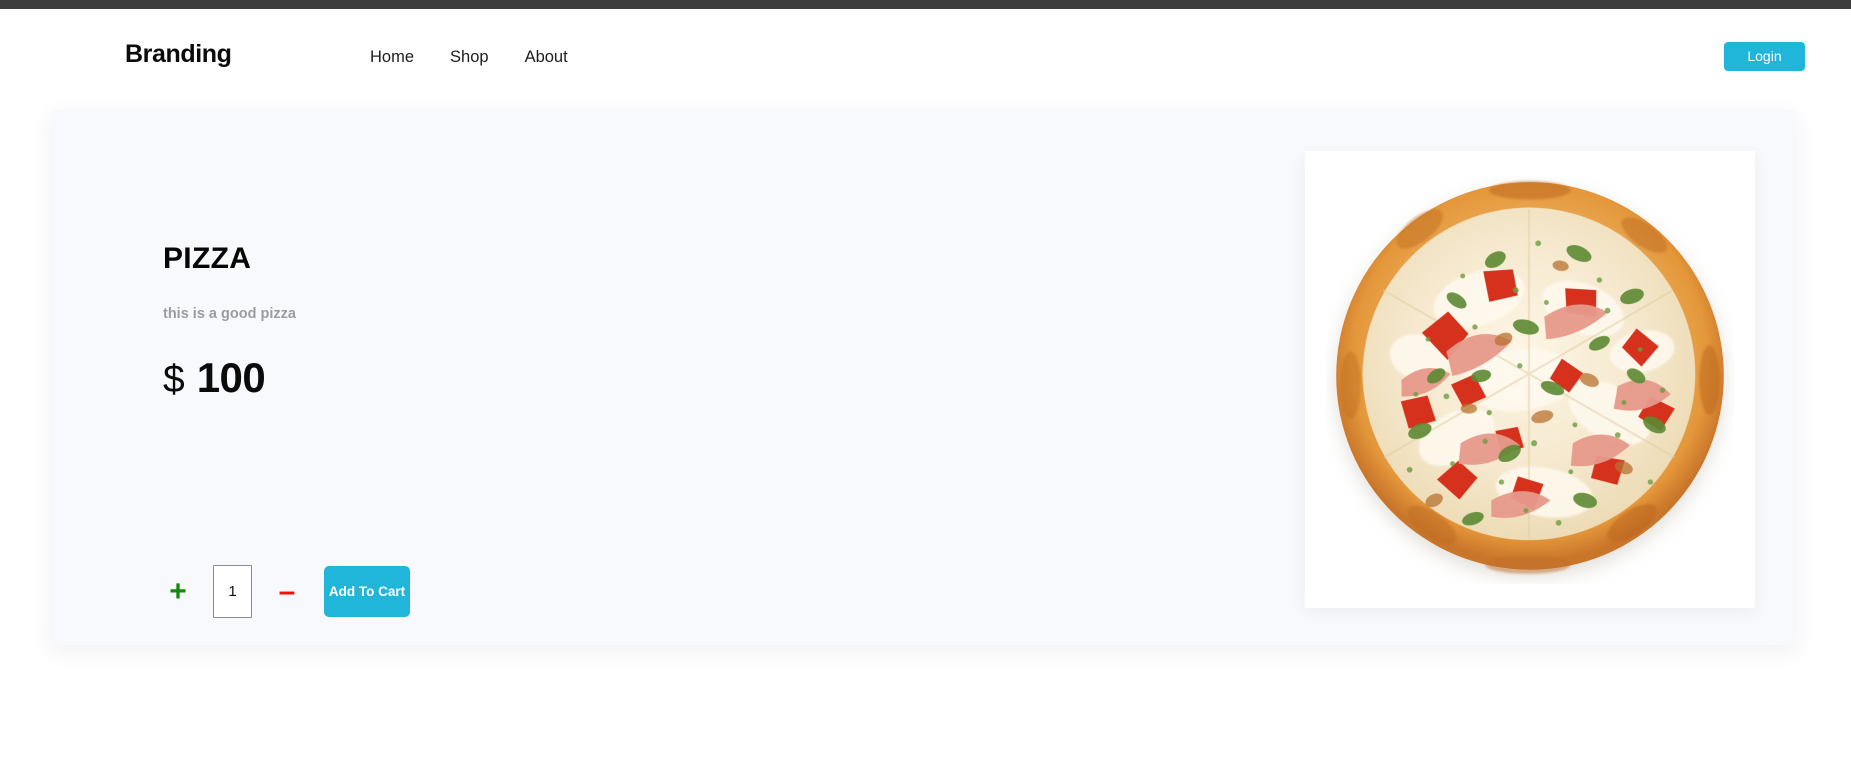 The width and height of the screenshot is (1851, 758). I want to click on decrement-quantity-button: –, so click(287, 591).